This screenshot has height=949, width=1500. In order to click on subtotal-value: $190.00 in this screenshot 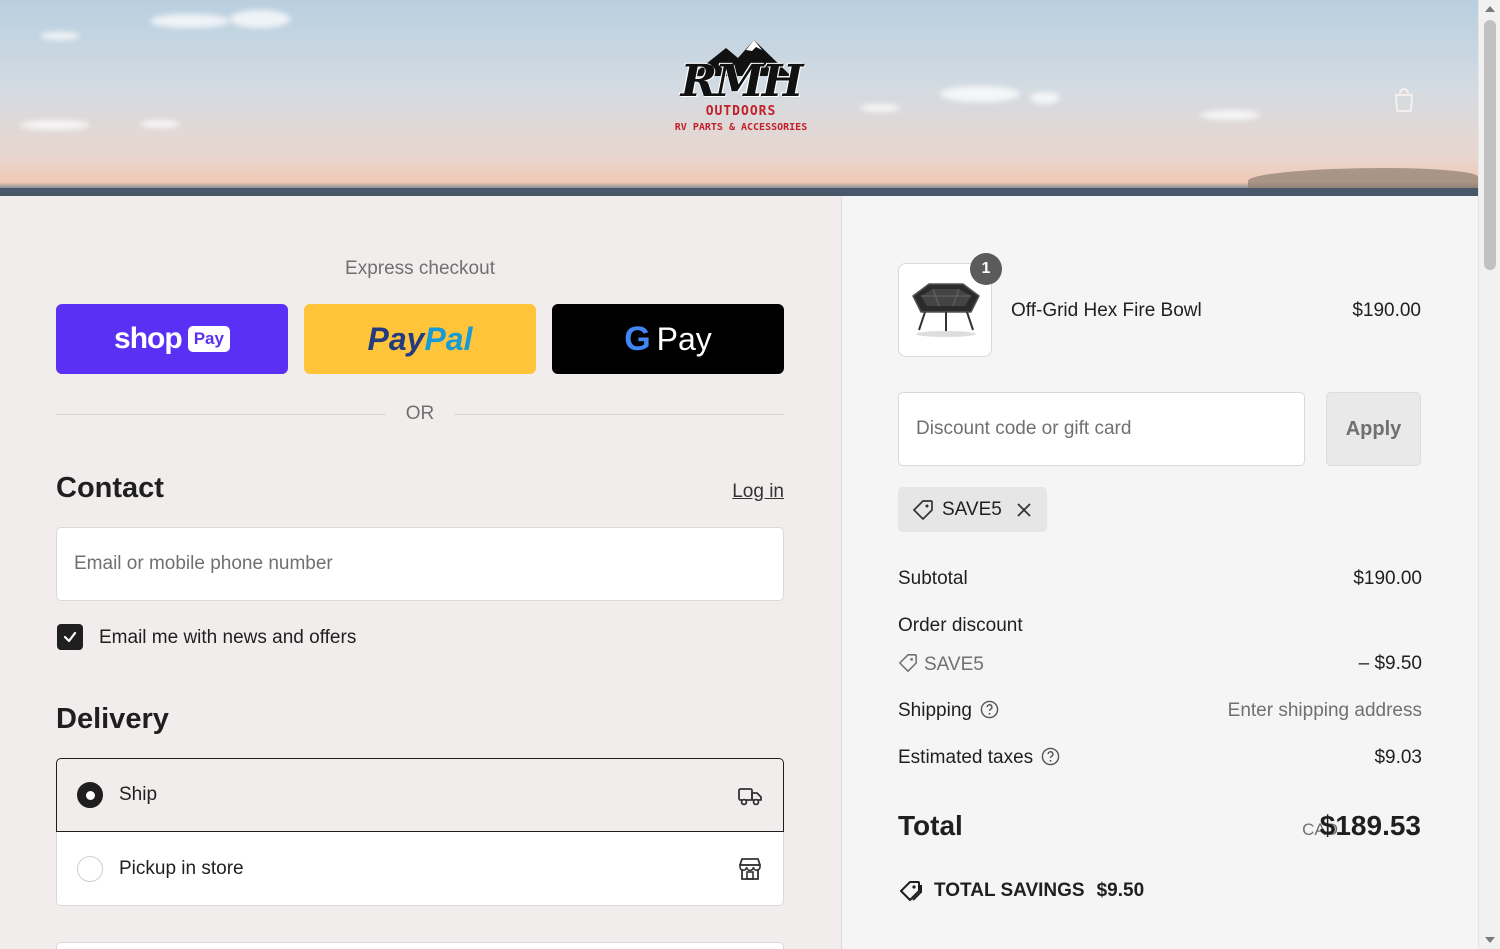, I will do `click(1387, 578)`.